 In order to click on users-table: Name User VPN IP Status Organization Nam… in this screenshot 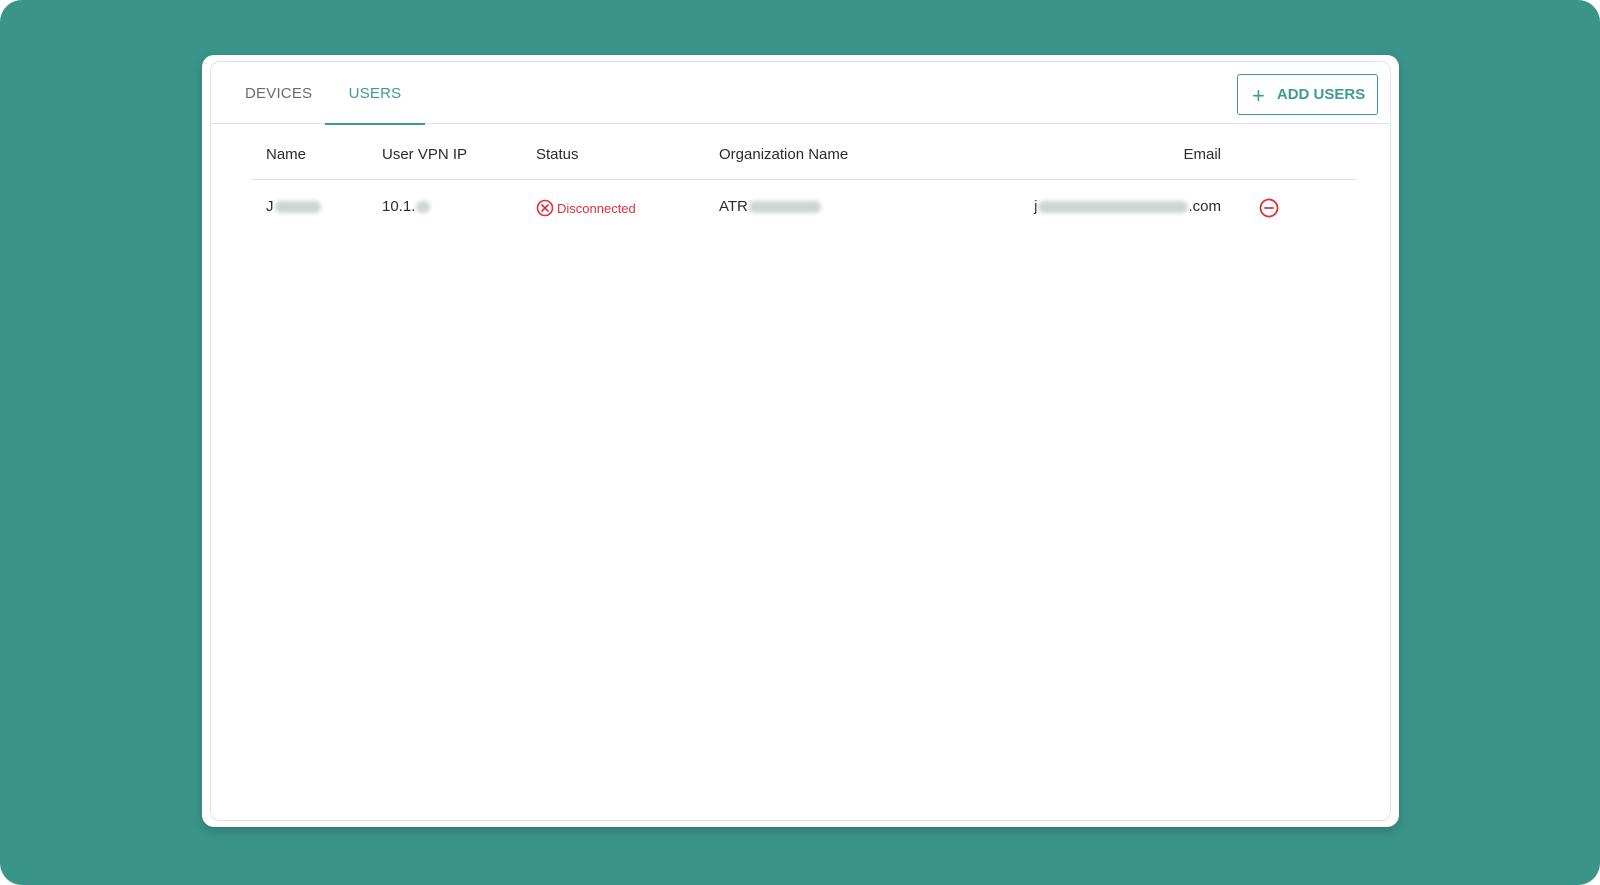, I will do `click(804, 187)`.